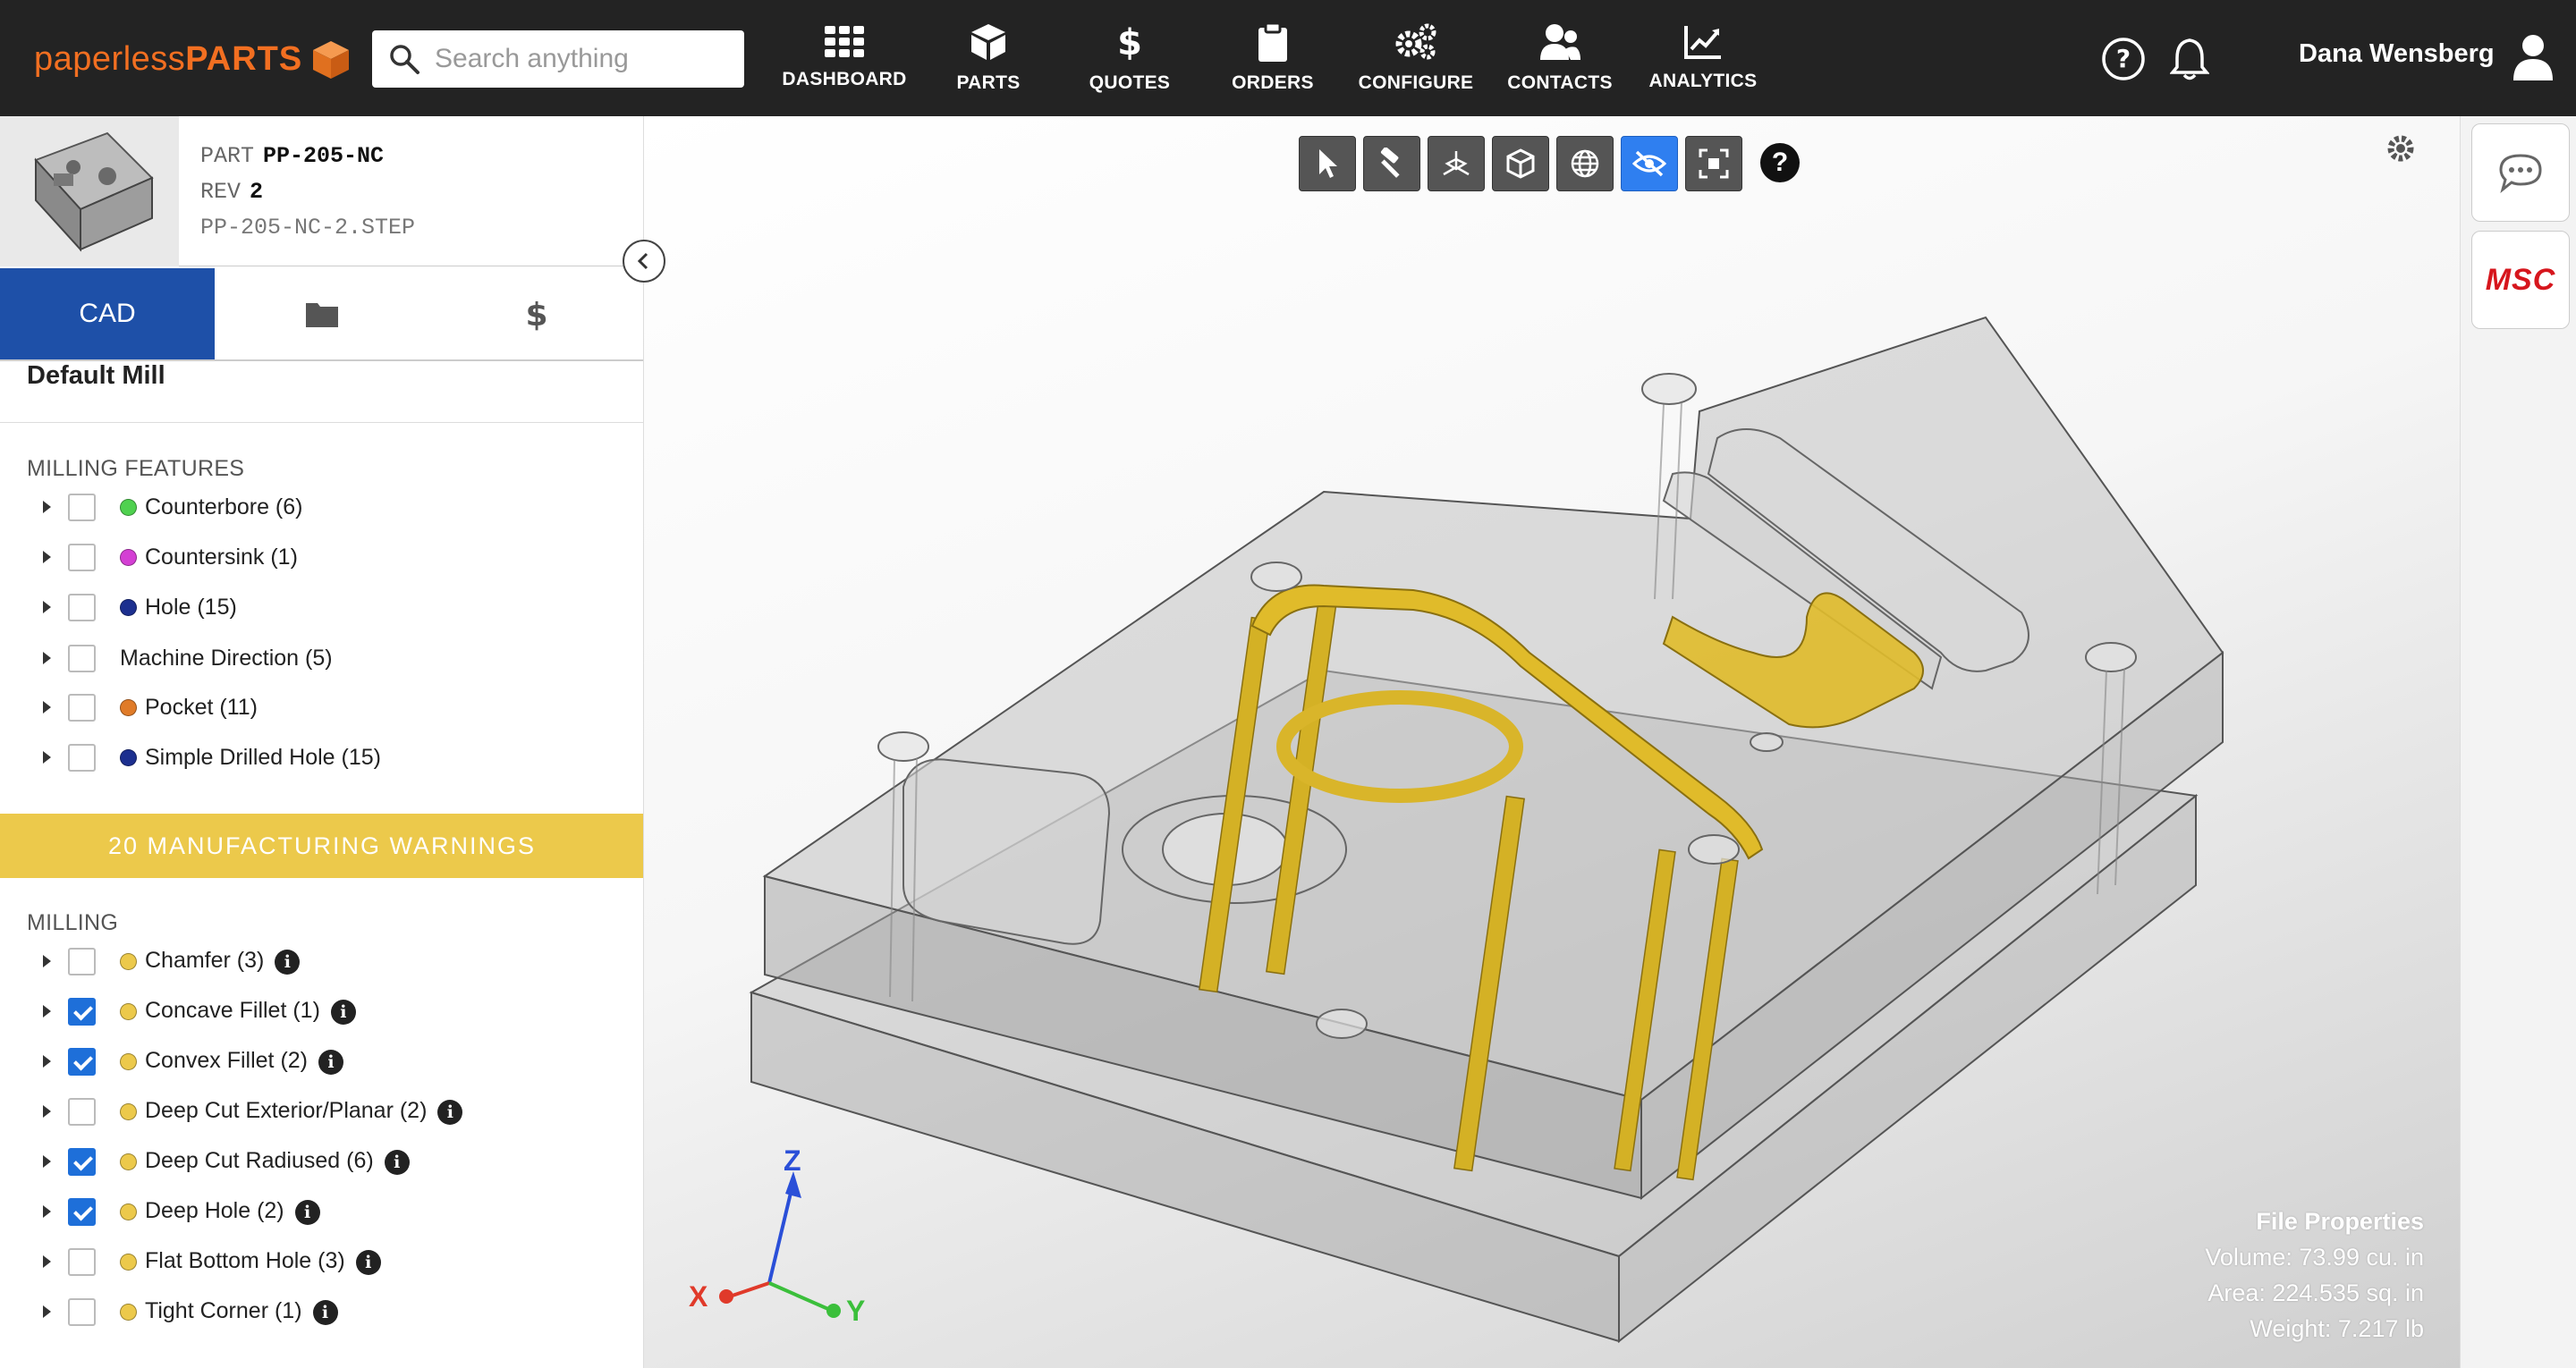  Describe the element at coordinates (844, 79) in the screenshot. I see `nav-label: DASHBOARD` at that location.